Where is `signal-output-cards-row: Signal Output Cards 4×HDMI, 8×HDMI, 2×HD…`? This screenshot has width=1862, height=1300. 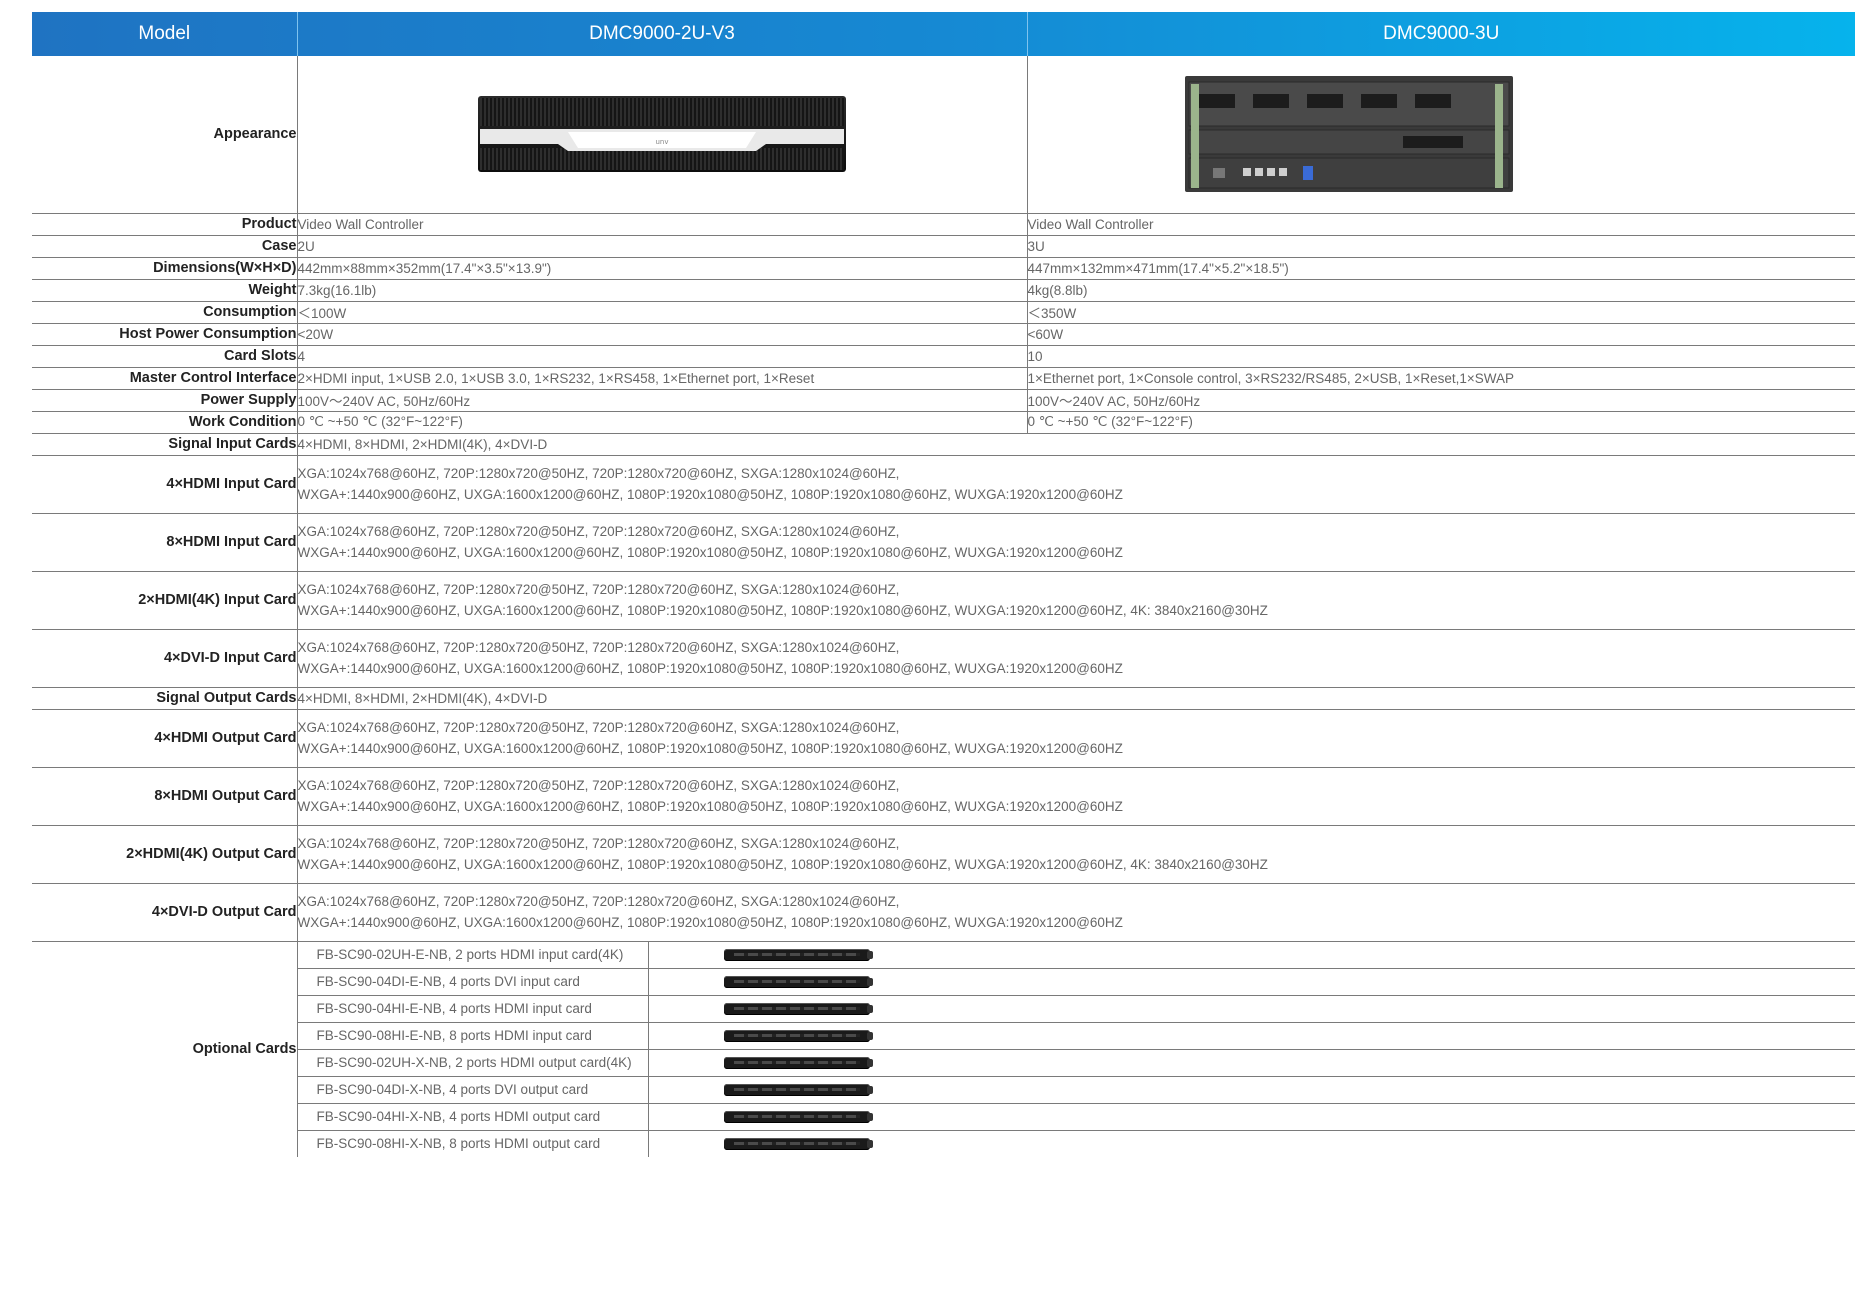
signal-output-cards-row: Signal Output Cards 4×HDMI, 8×HDMI, 2×HD… is located at coordinates (943, 698).